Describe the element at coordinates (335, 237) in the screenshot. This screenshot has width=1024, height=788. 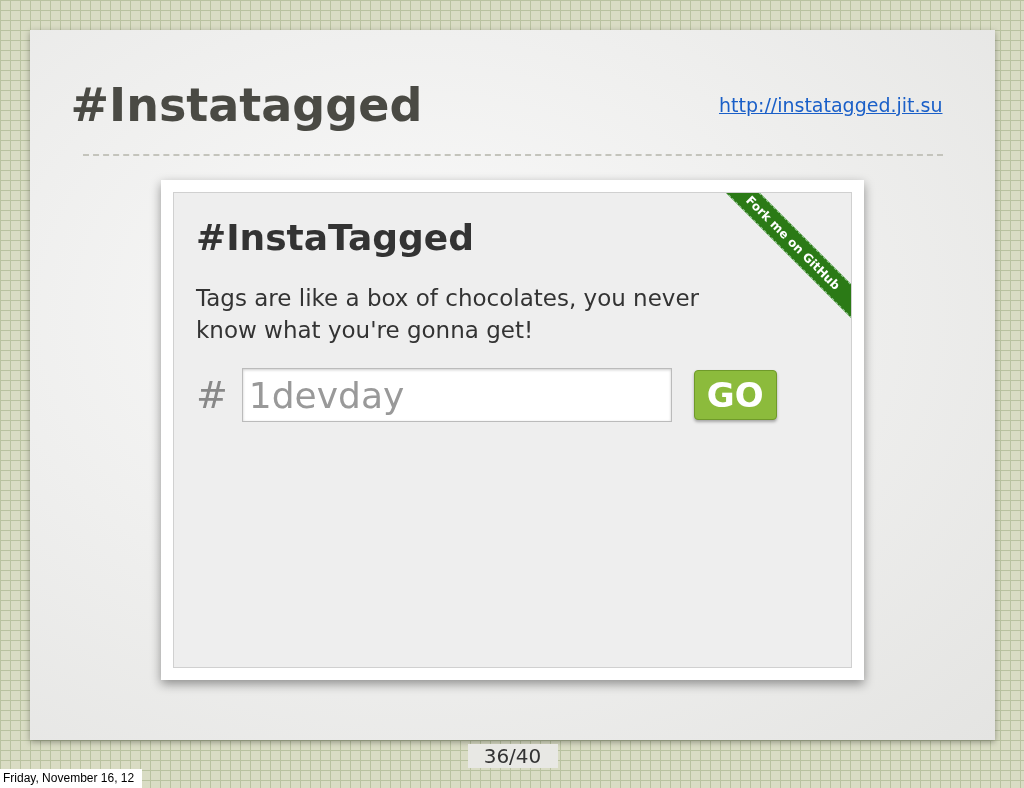
I see `page-heading: #InstaTagged` at that location.